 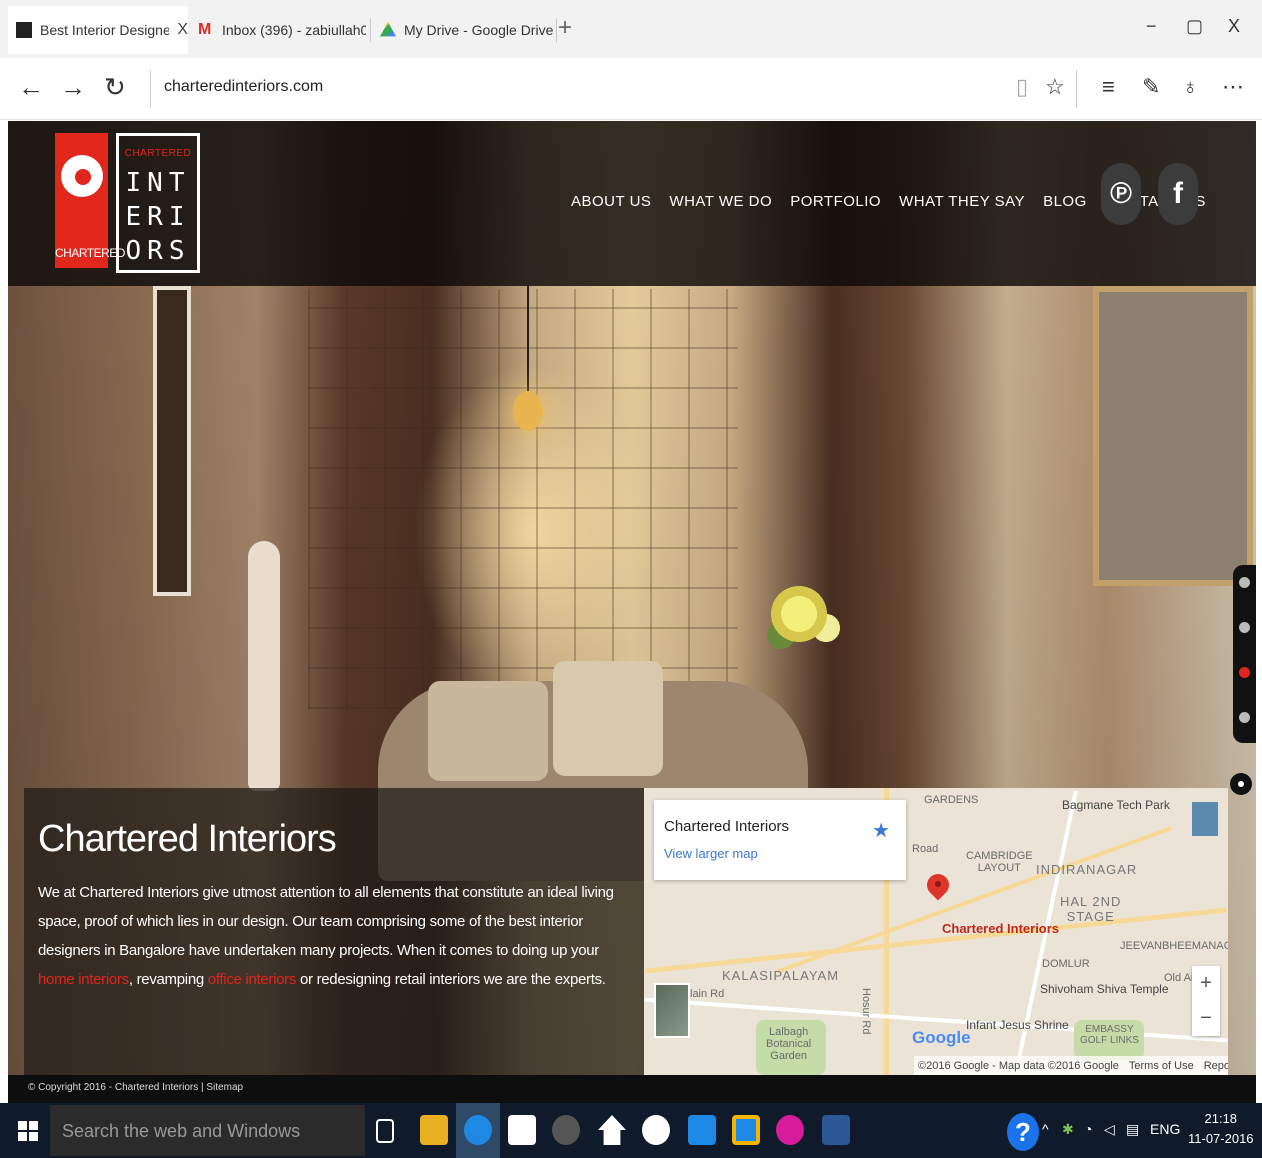 I want to click on site-logo-wordmark: CHARTERED INT ERI ORS, so click(x=158, y=203).